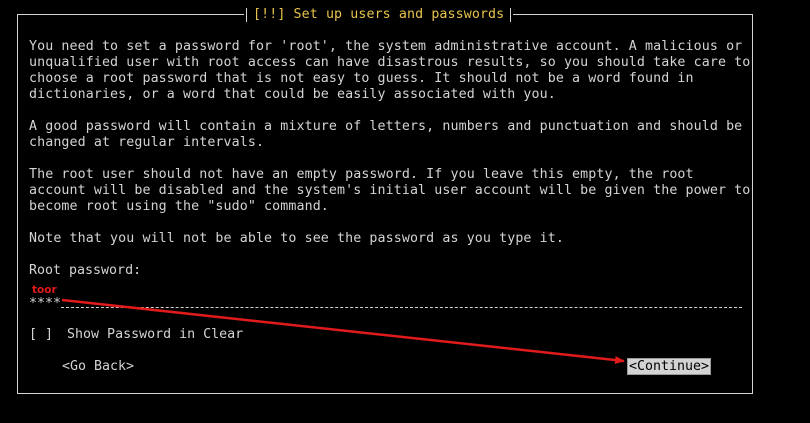 The image size is (810, 423). What do you see at coordinates (45, 303) in the screenshot?
I see `password-masked-value: ****` at bounding box center [45, 303].